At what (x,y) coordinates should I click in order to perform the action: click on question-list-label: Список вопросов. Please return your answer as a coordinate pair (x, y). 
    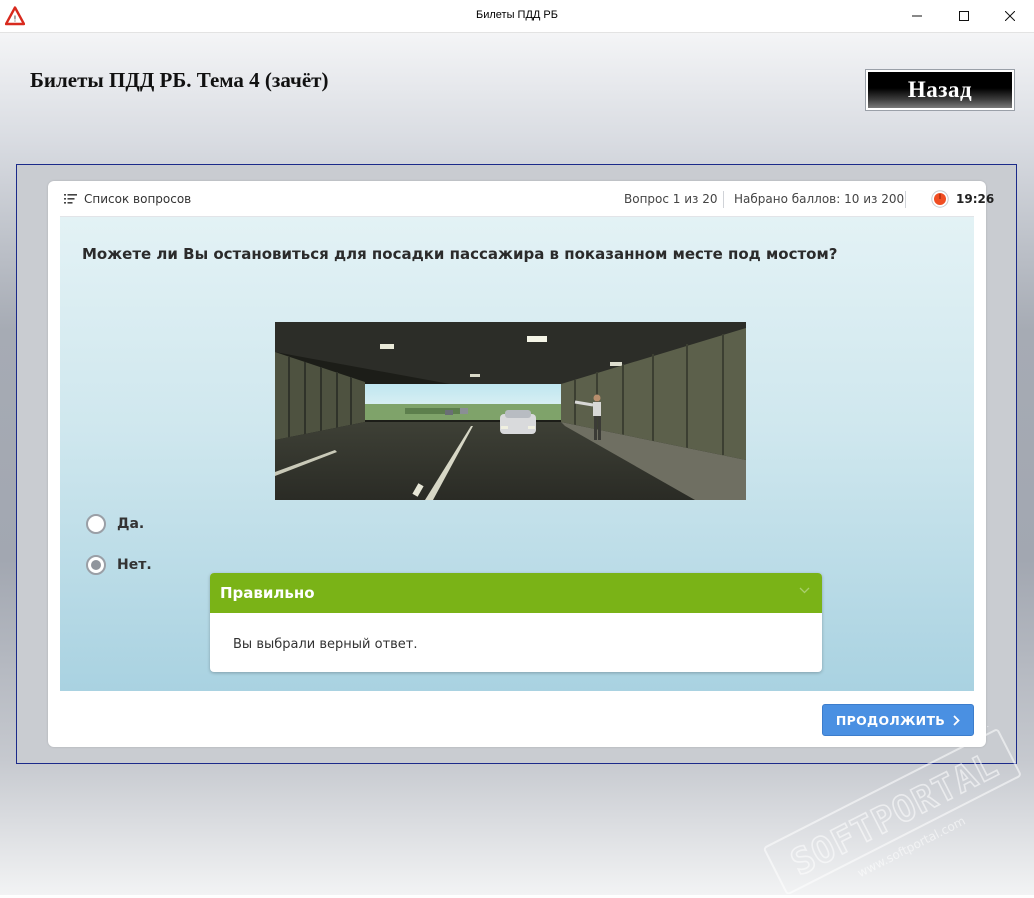
    Looking at the image, I should click on (138, 199).